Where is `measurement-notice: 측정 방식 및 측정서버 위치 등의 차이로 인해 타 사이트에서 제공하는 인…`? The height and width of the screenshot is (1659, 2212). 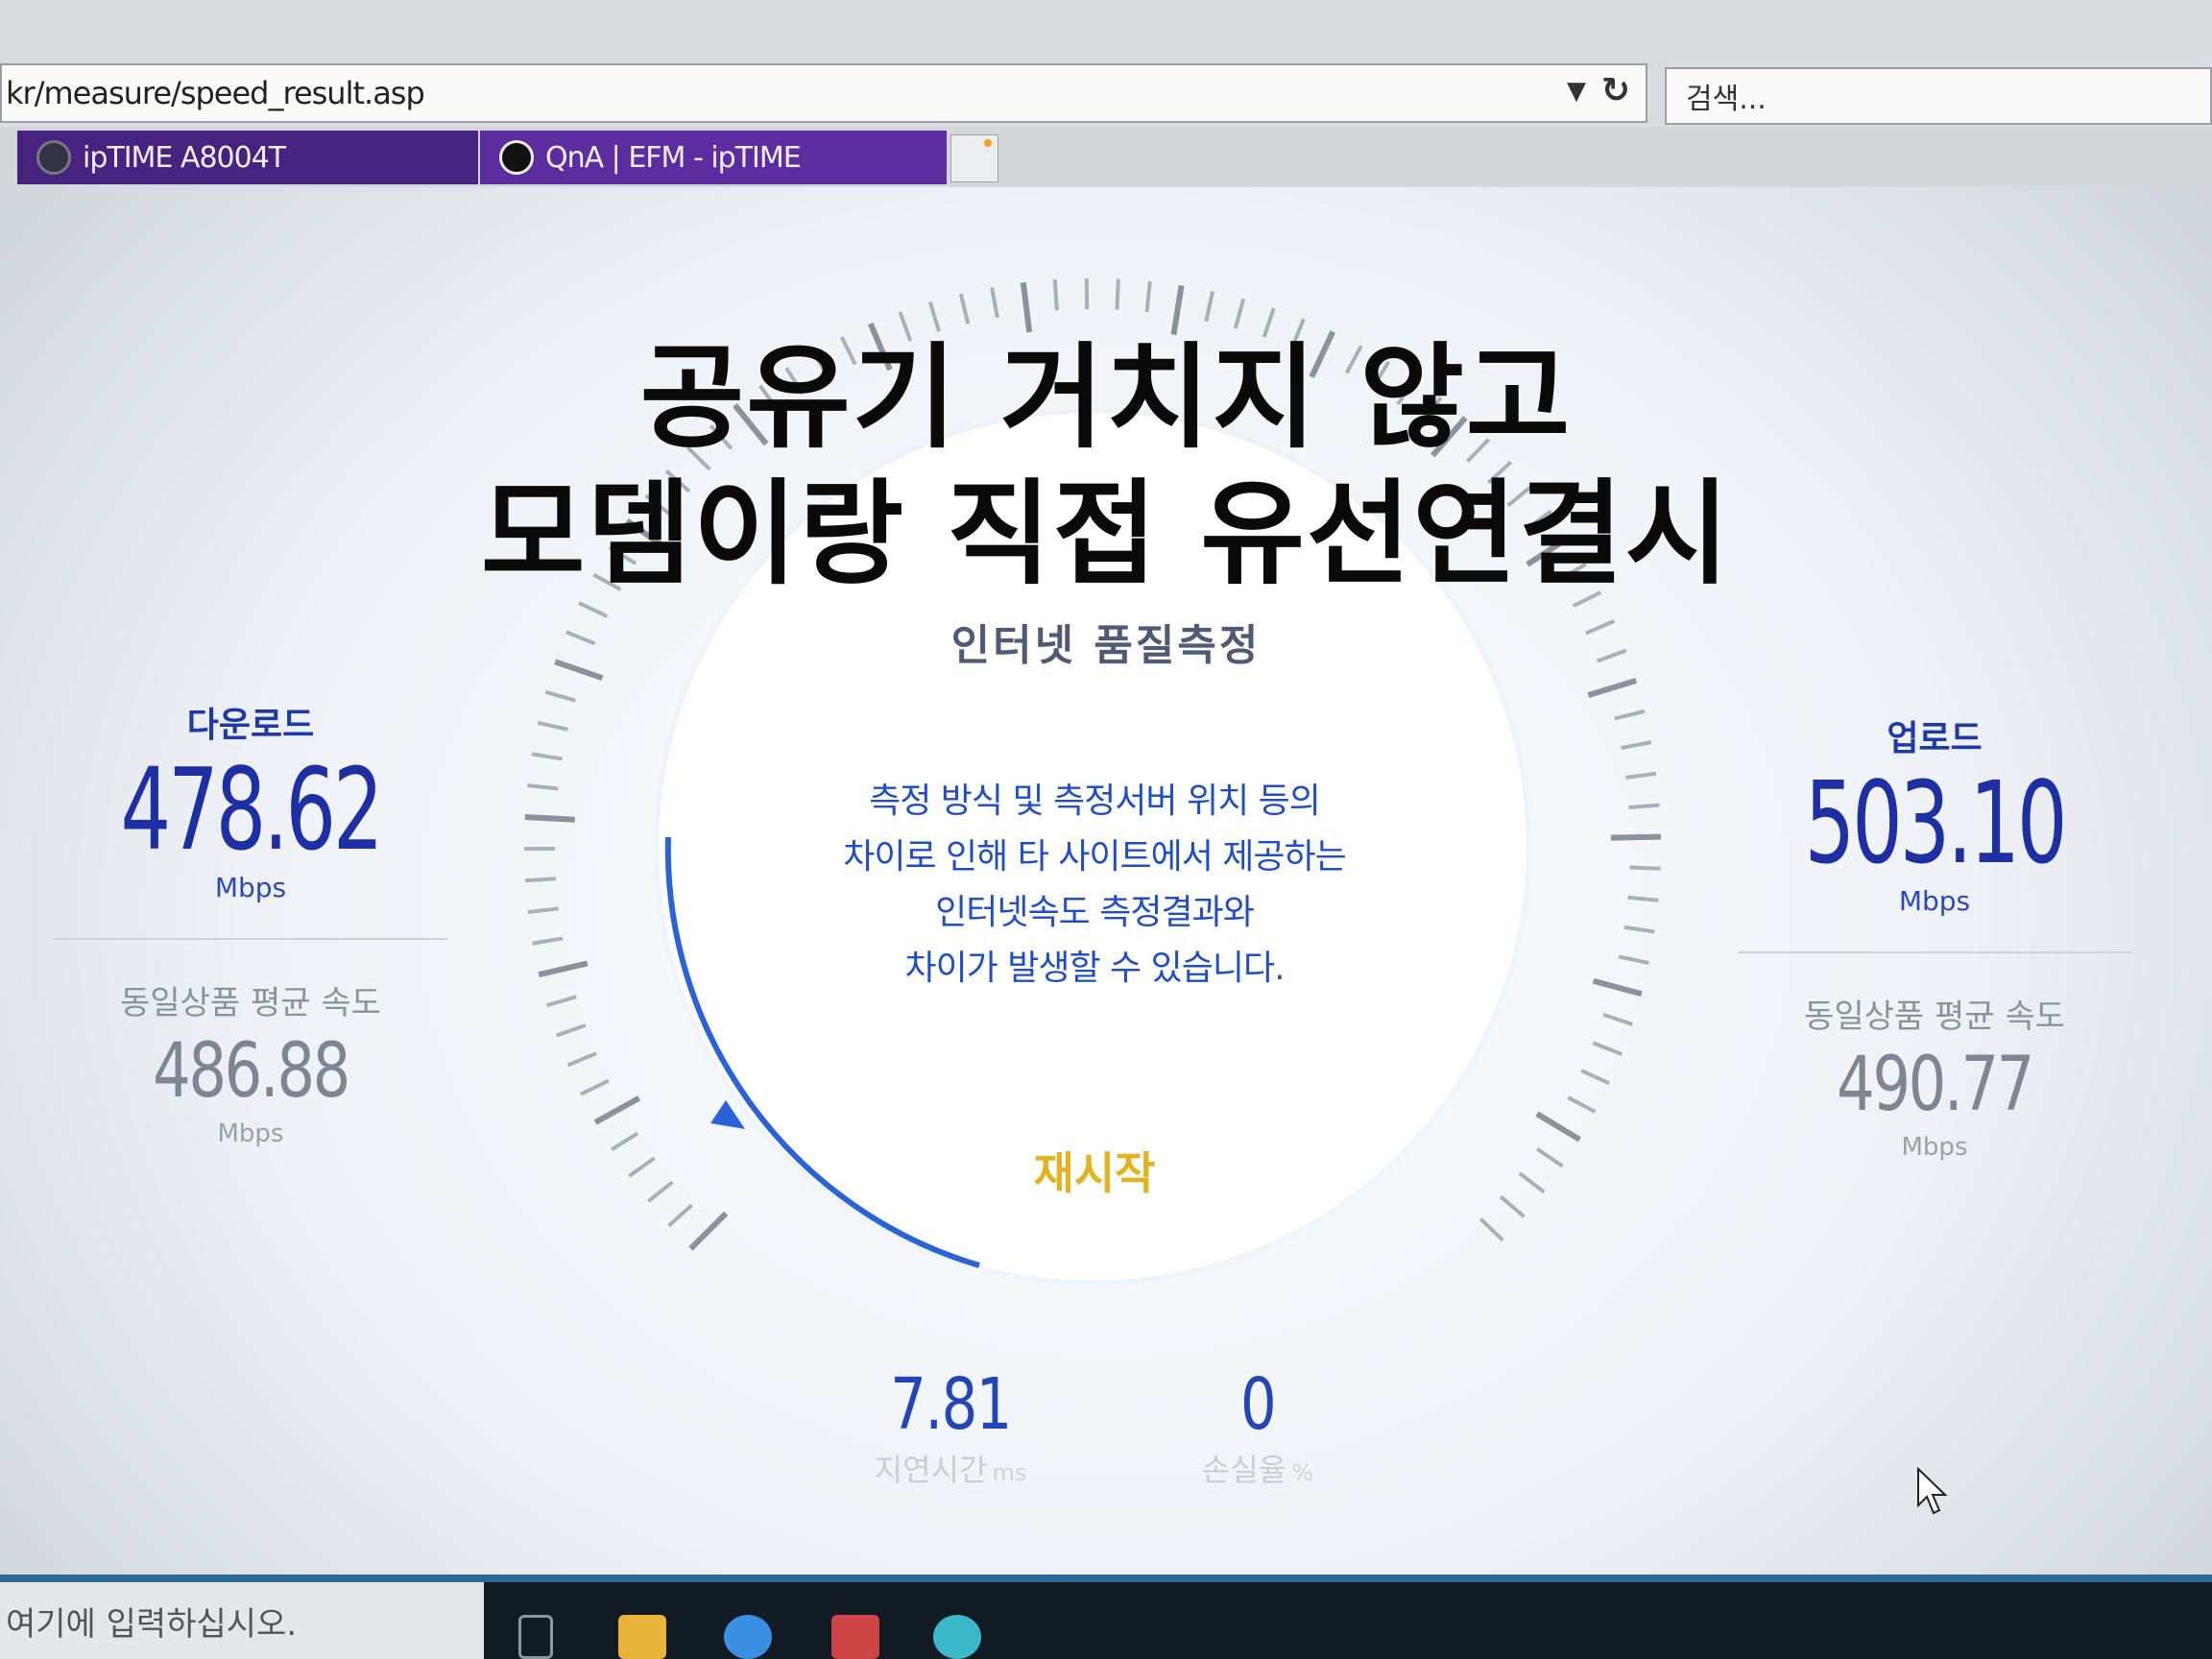 measurement-notice: 측정 방식 및 측정서버 위치 등의 차이로 인해 타 사이트에서 제공하는 인… is located at coordinates (1094, 886).